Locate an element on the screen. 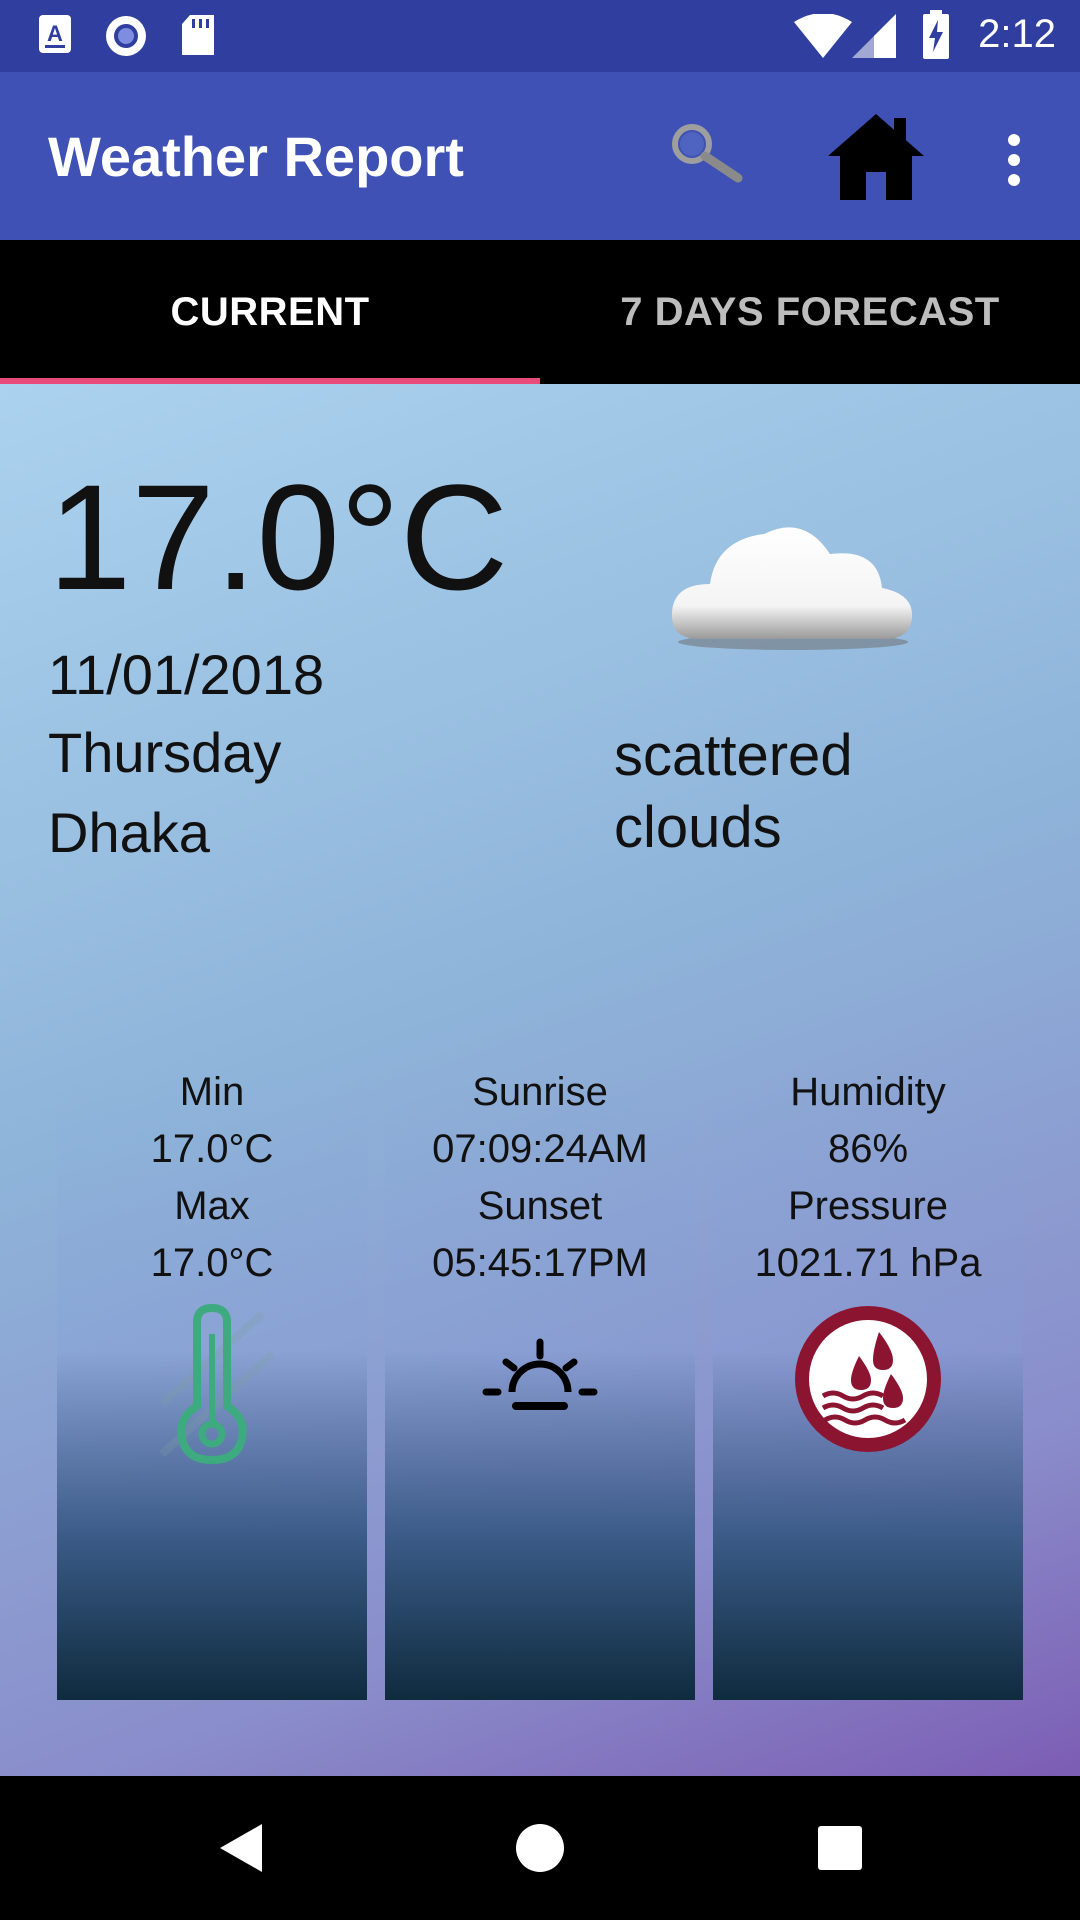 The image size is (1080, 1920). status-time: 2:12 is located at coordinates (1017, 34).